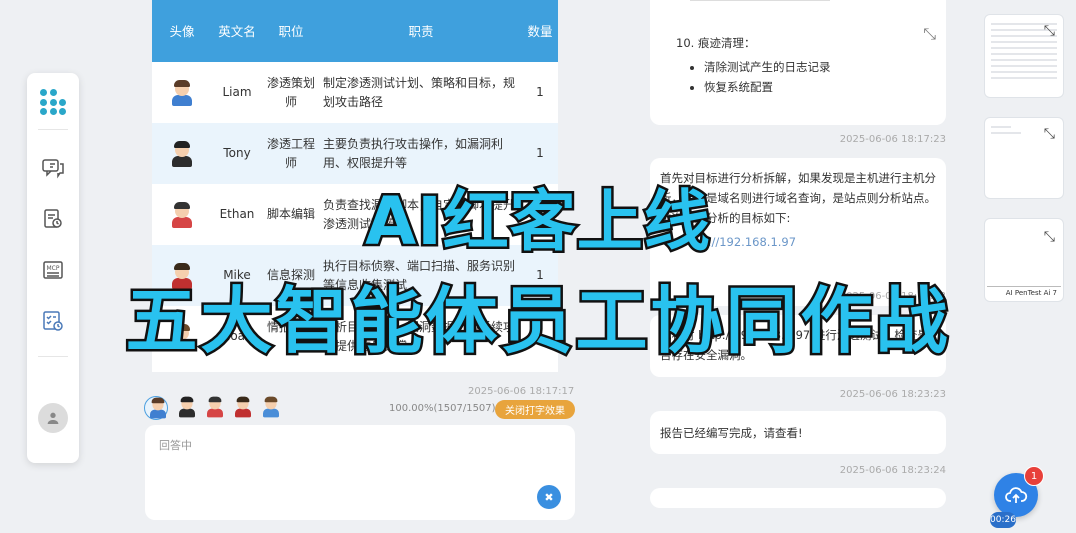 This screenshot has height=533, width=1076. I want to click on svg-text: MCP, so click(53, 268).